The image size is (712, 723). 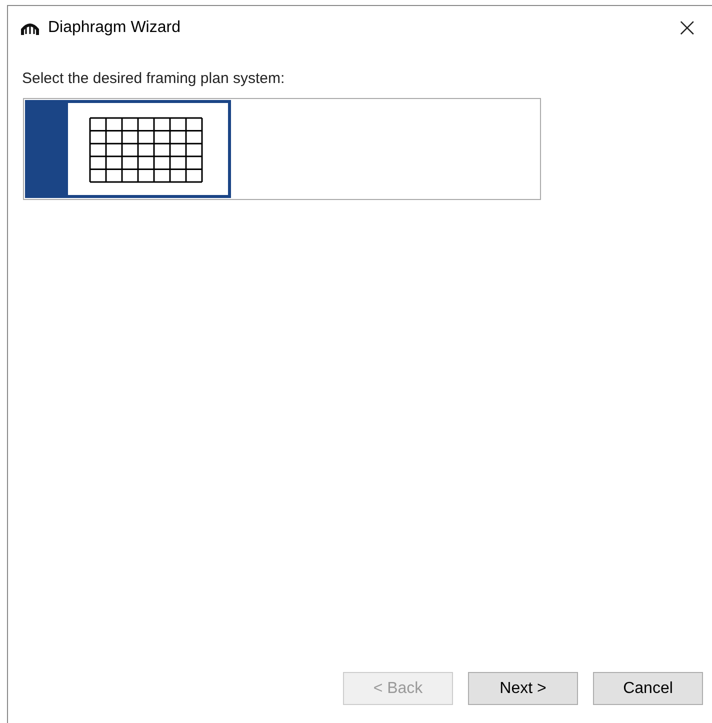 What do you see at coordinates (648, 688) in the screenshot?
I see `dialog-button: Cancel` at bounding box center [648, 688].